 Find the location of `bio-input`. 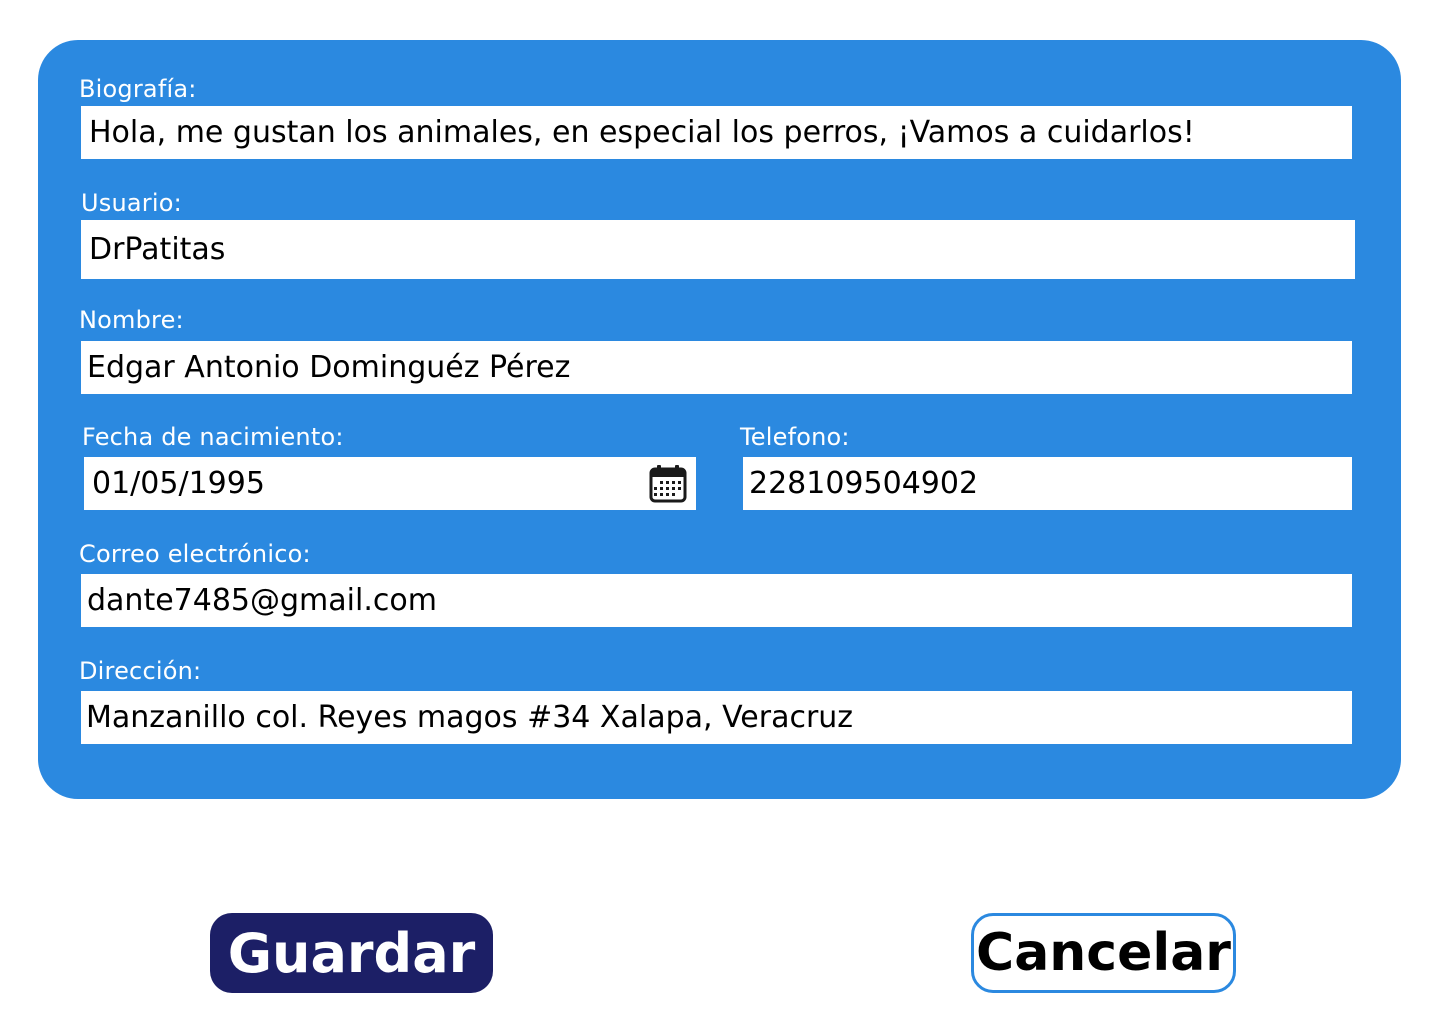

bio-input is located at coordinates (716, 132).